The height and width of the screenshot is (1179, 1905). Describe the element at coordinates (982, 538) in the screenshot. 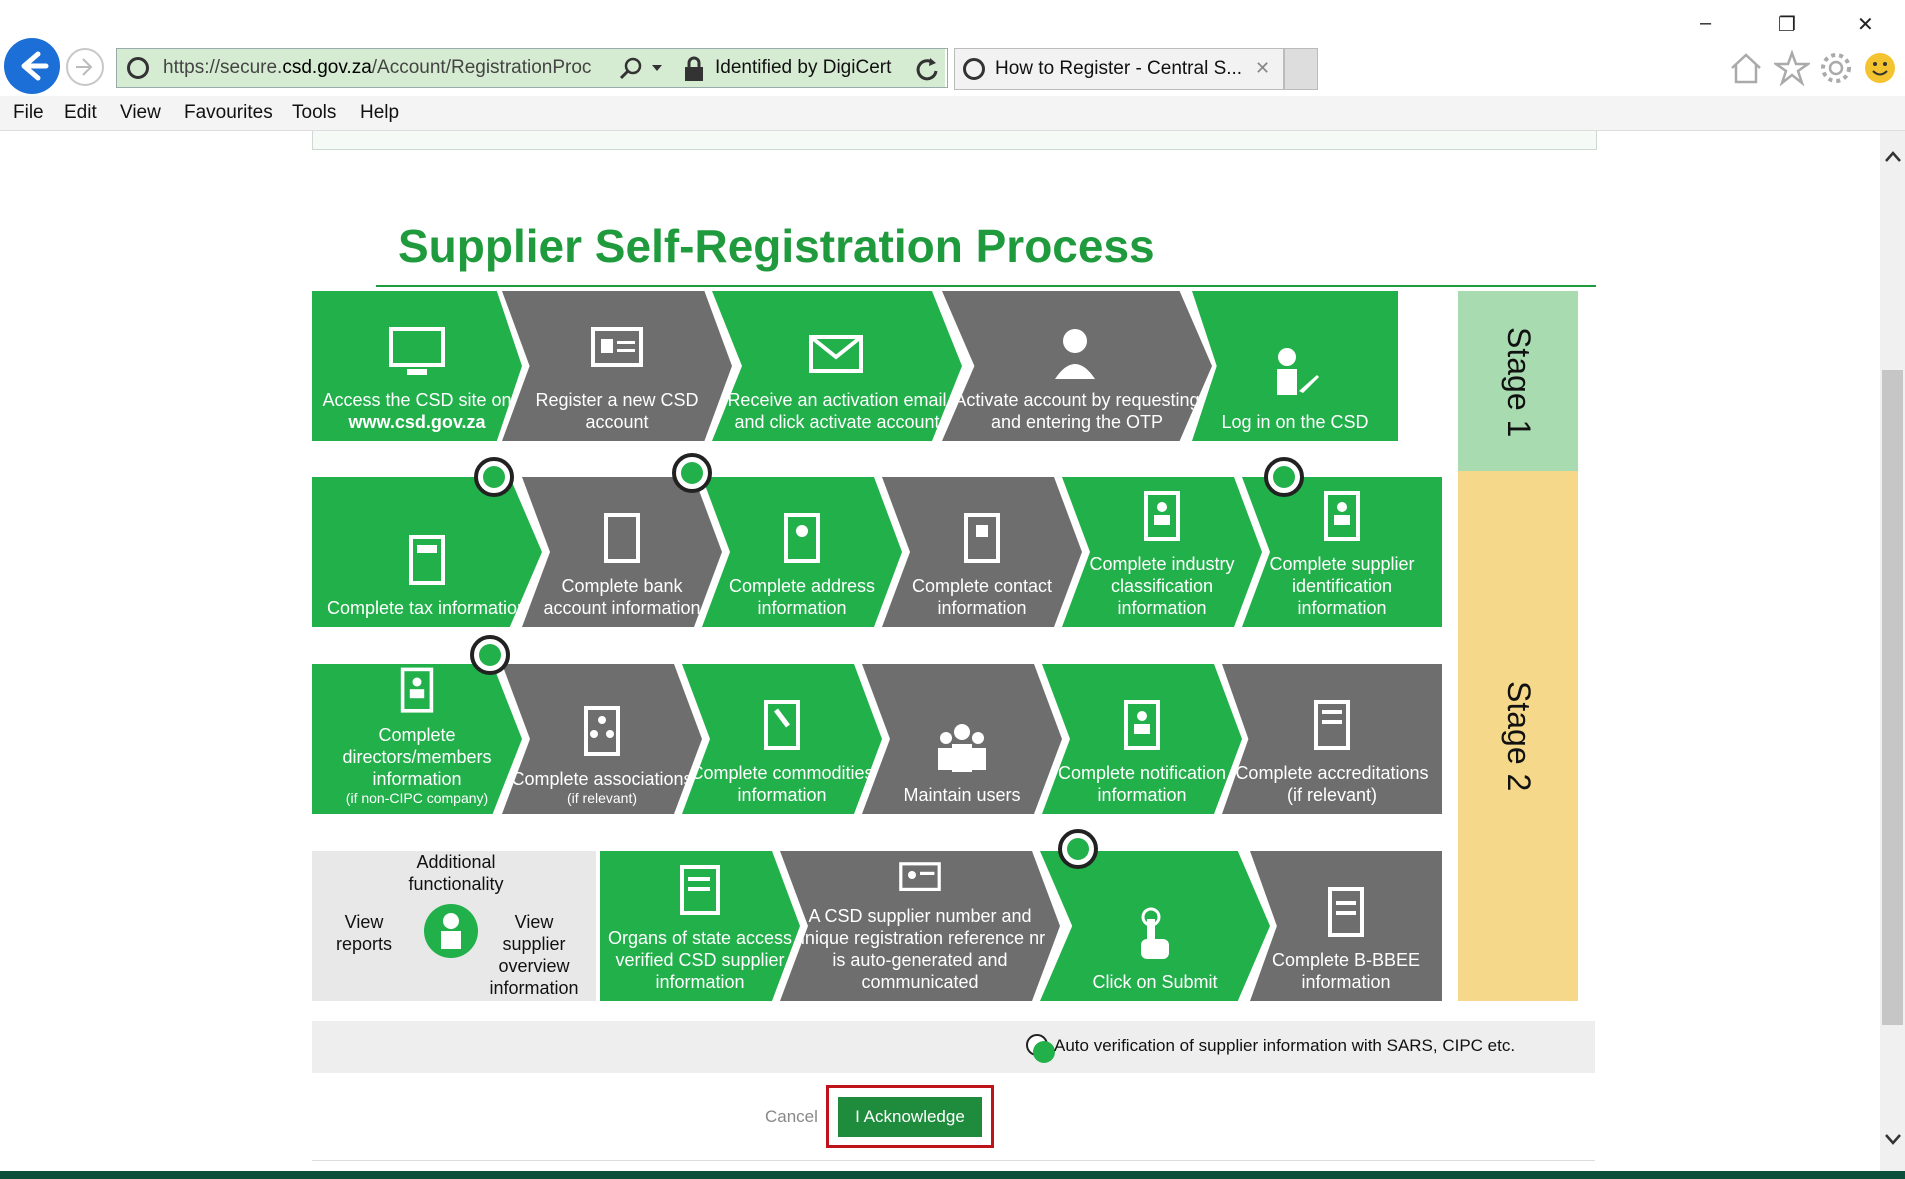

I see `contact-document-icon` at that location.